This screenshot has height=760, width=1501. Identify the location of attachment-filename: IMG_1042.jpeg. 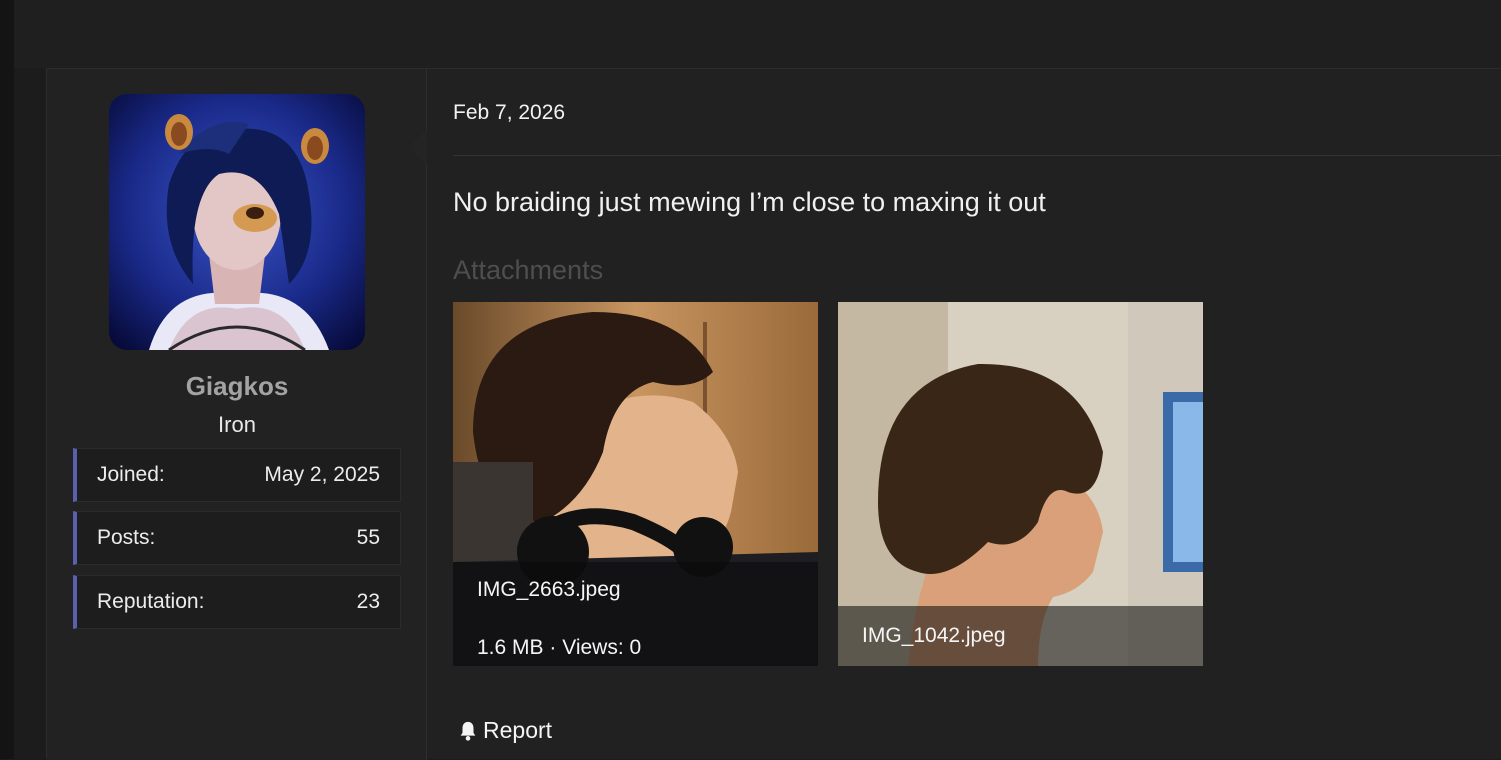
(934, 635).